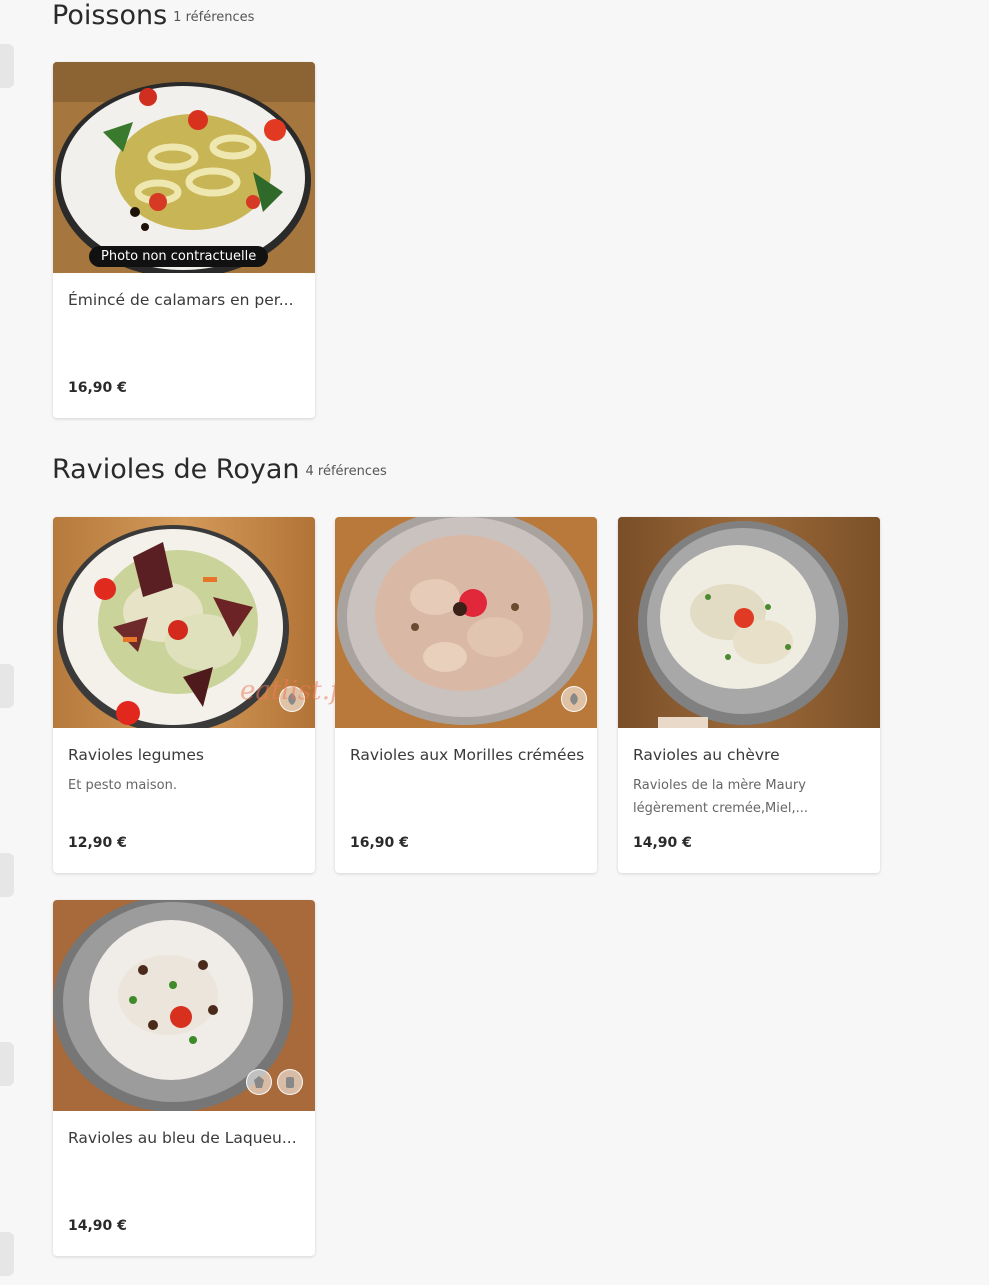 Image resolution: width=989 pixels, height=1285 pixels. I want to click on section-title-poissons: Poissons 1 références, so click(153, 15).